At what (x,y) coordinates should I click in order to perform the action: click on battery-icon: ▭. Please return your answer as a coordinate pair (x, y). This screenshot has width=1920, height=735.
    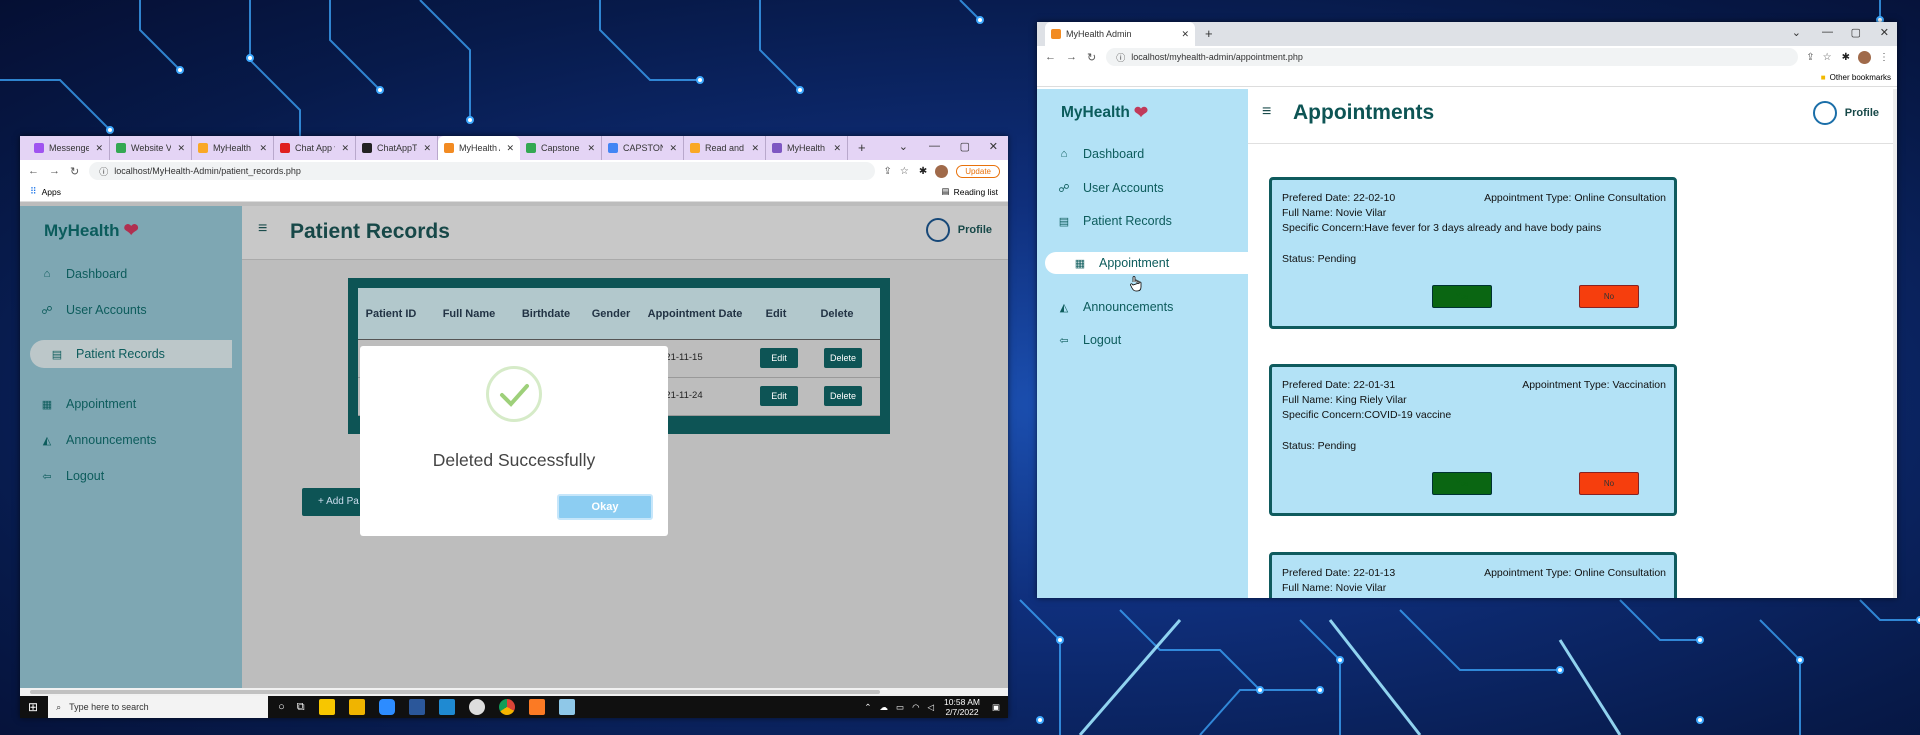
    Looking at the image, I should click on (900, 707).